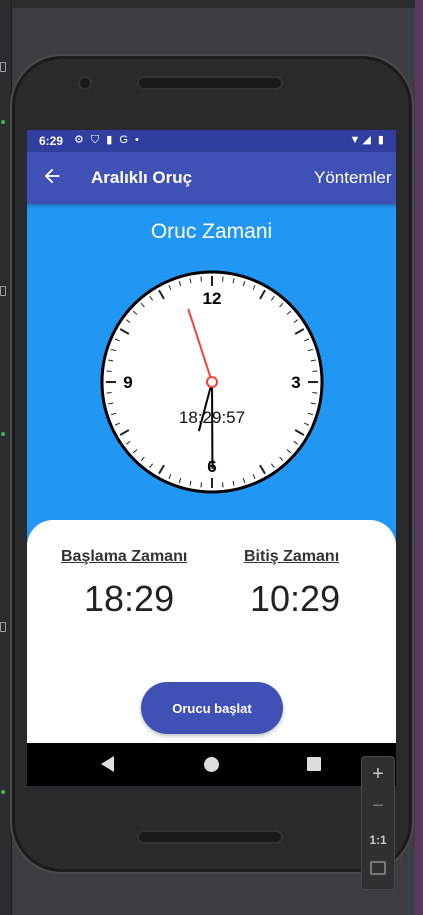 This screenshot has height=915, width=423. I want to click on nav-recents-icon, so click(314, 764).